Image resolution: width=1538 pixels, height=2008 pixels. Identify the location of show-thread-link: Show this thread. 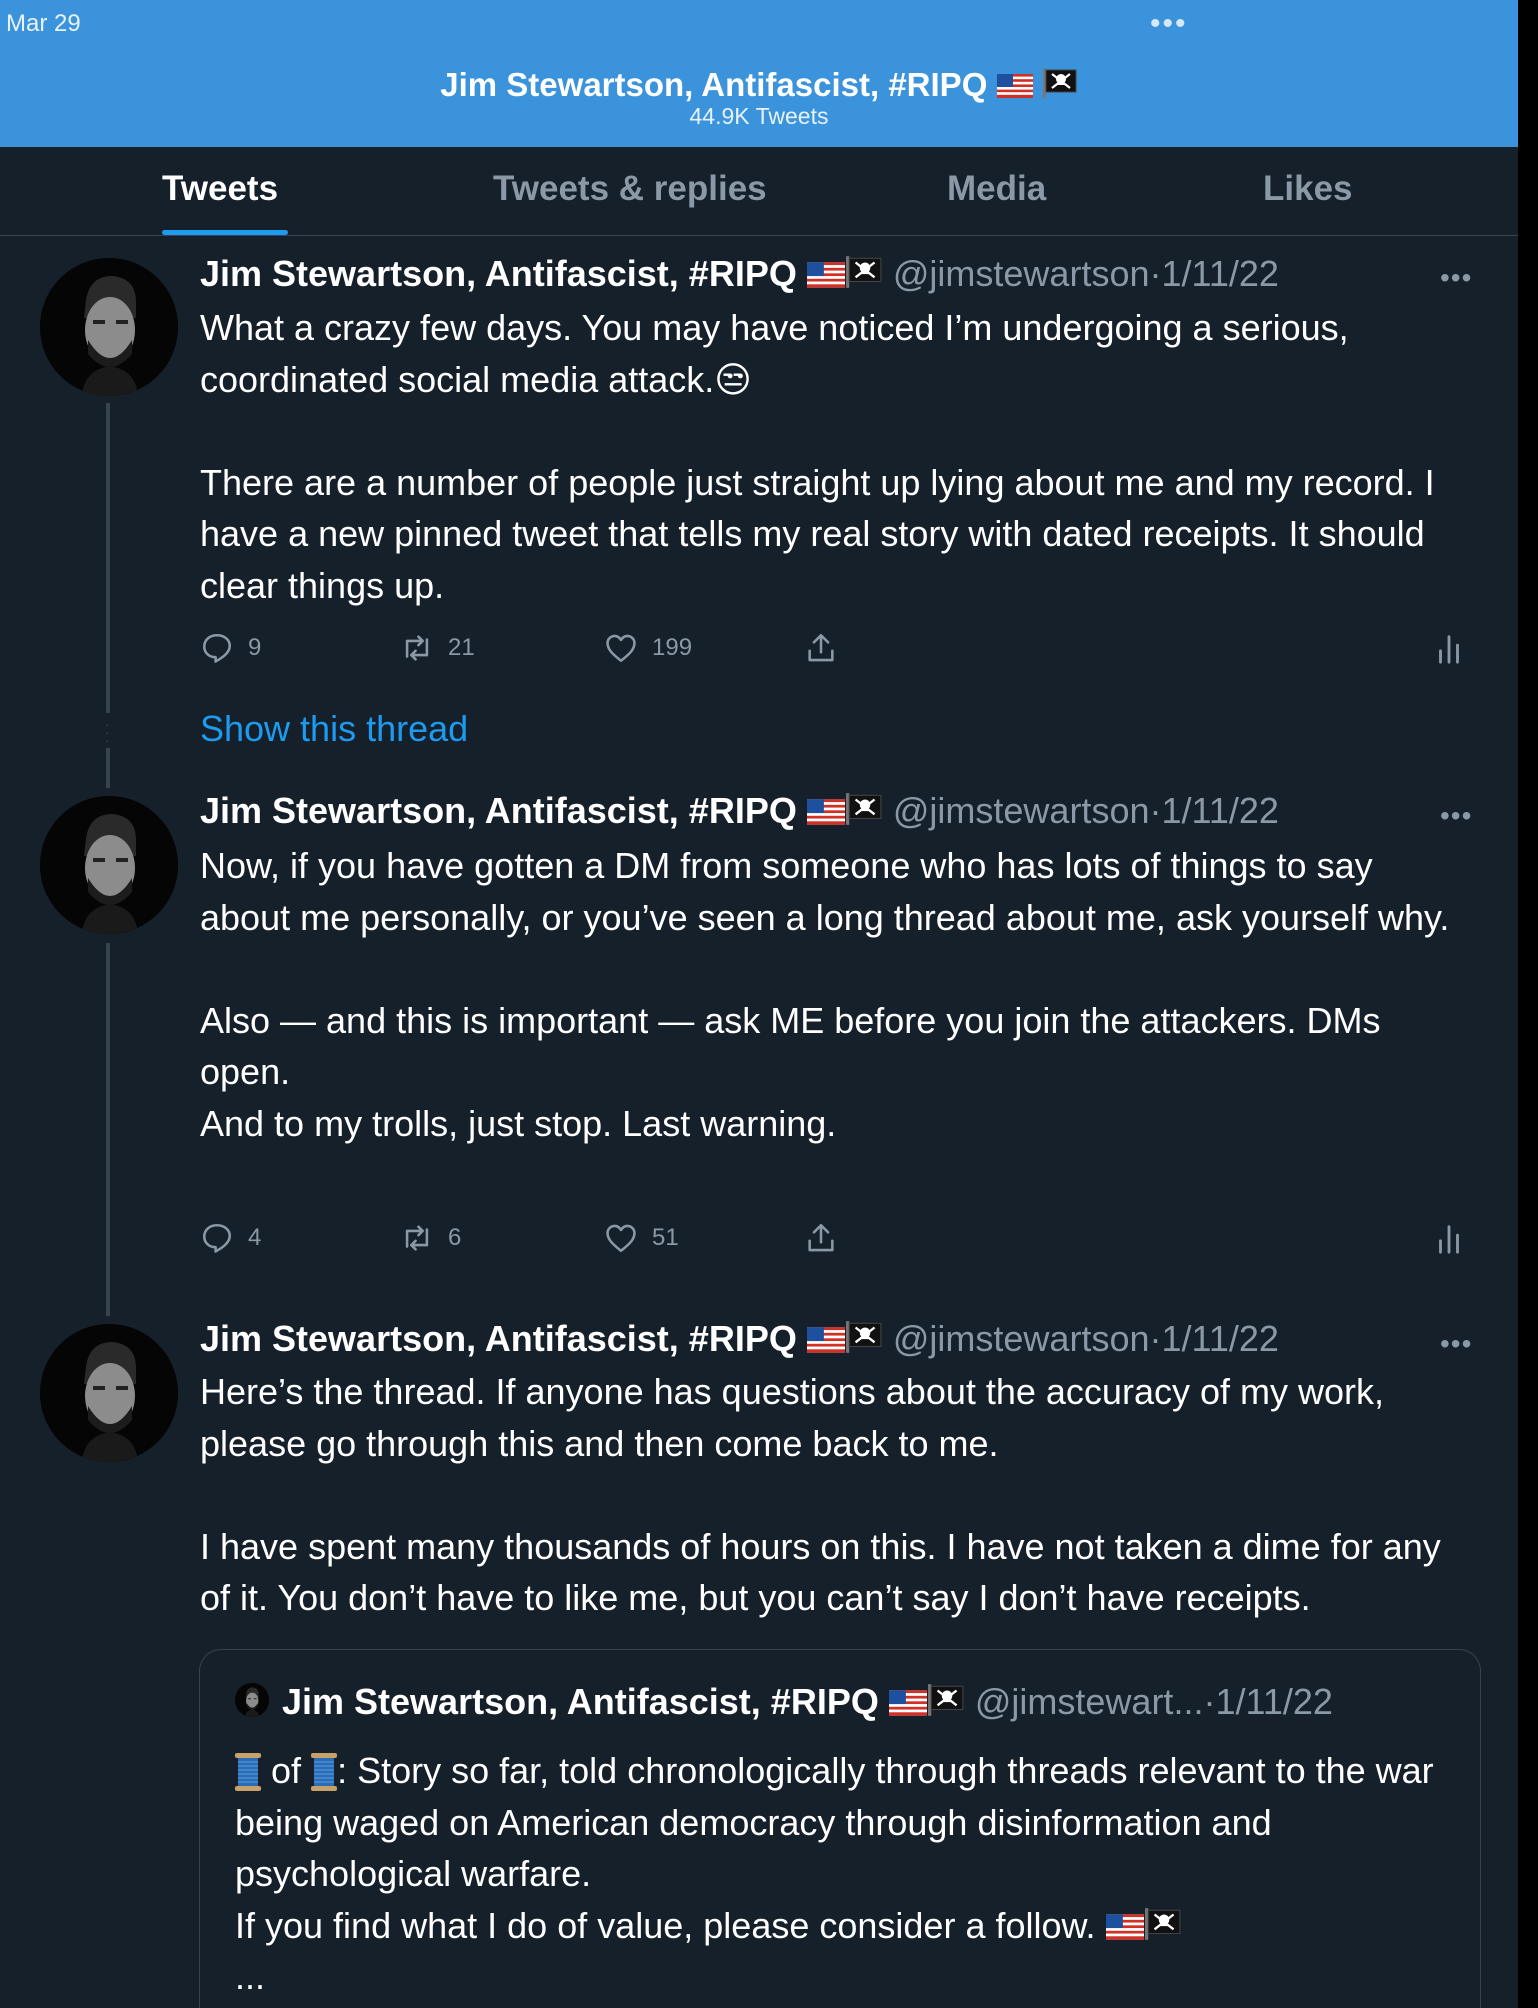
(334, 729).